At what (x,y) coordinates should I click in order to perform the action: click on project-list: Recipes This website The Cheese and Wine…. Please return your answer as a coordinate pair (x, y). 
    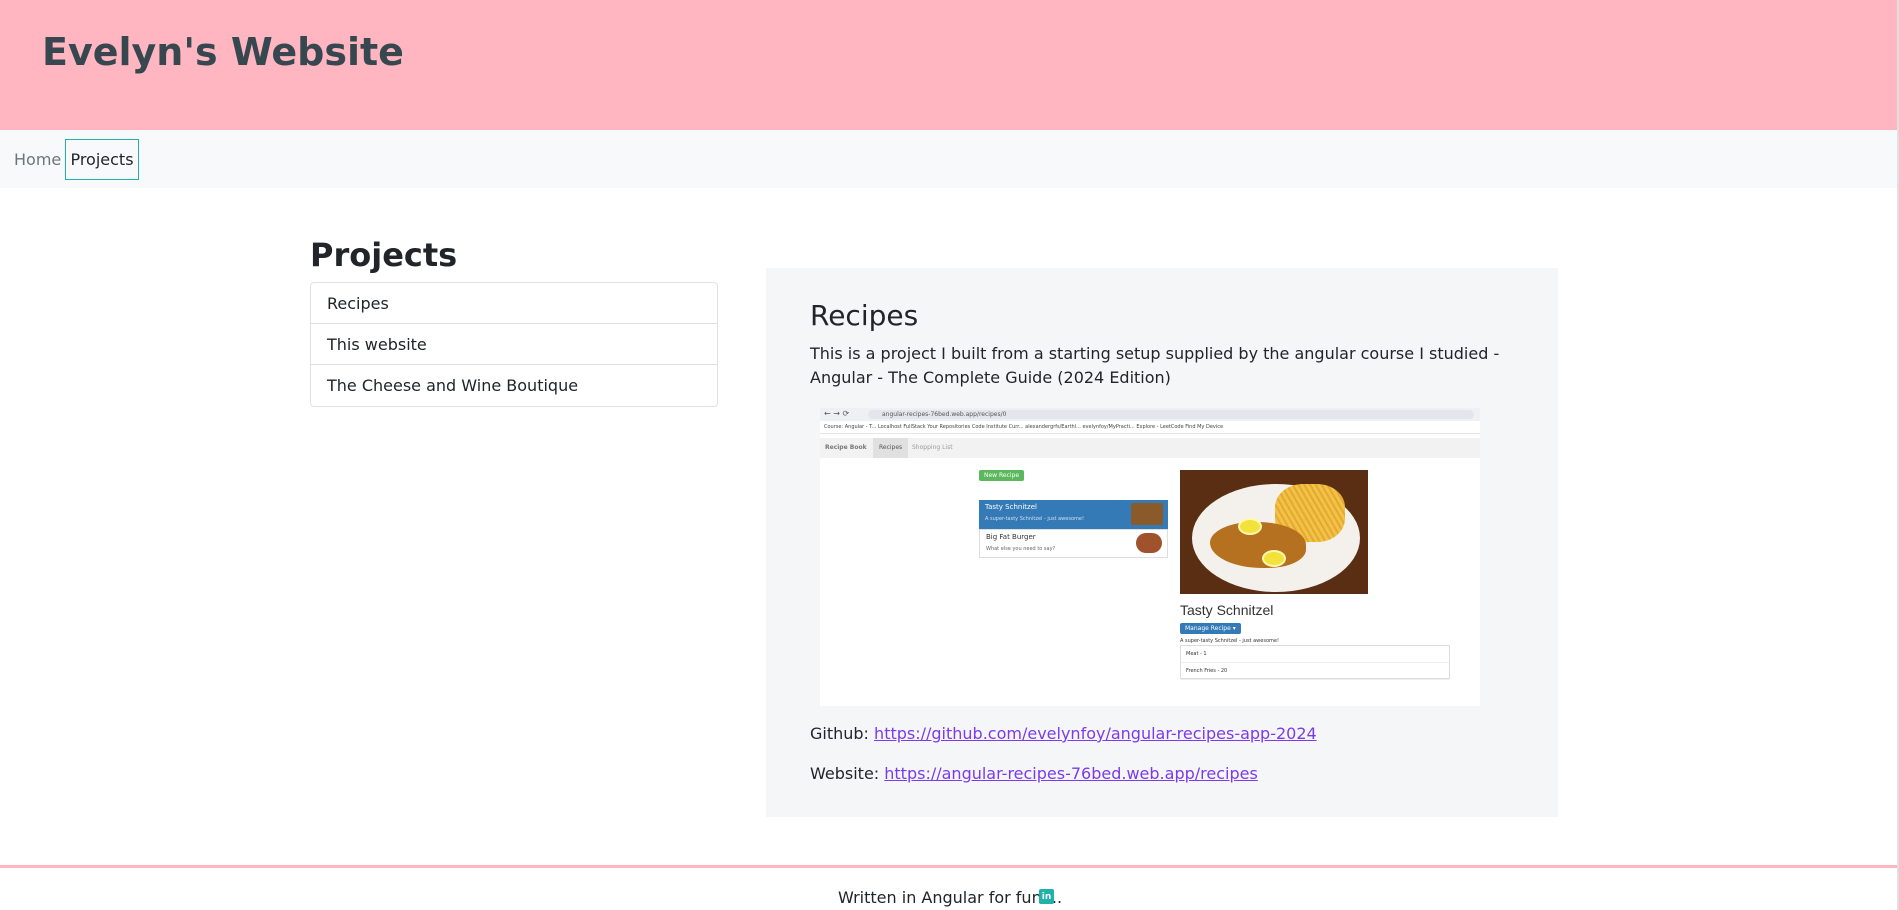
    Looking at the image, I should click on (514, 344).